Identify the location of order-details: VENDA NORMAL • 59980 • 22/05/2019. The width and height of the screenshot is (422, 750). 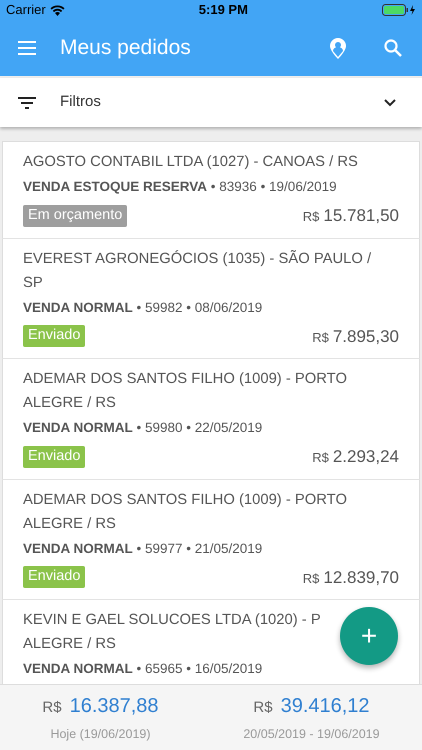
(142, 428).